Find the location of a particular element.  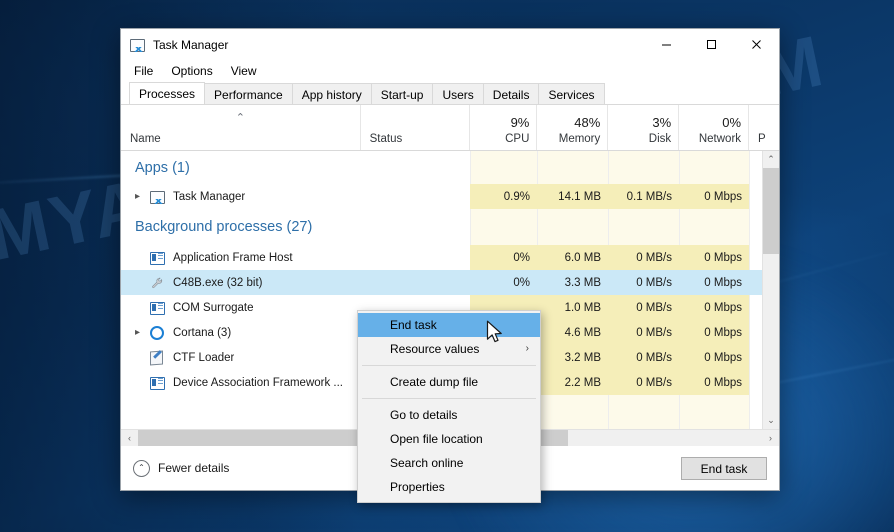

vertical-scroll-track is located at coordinates (771, 290).